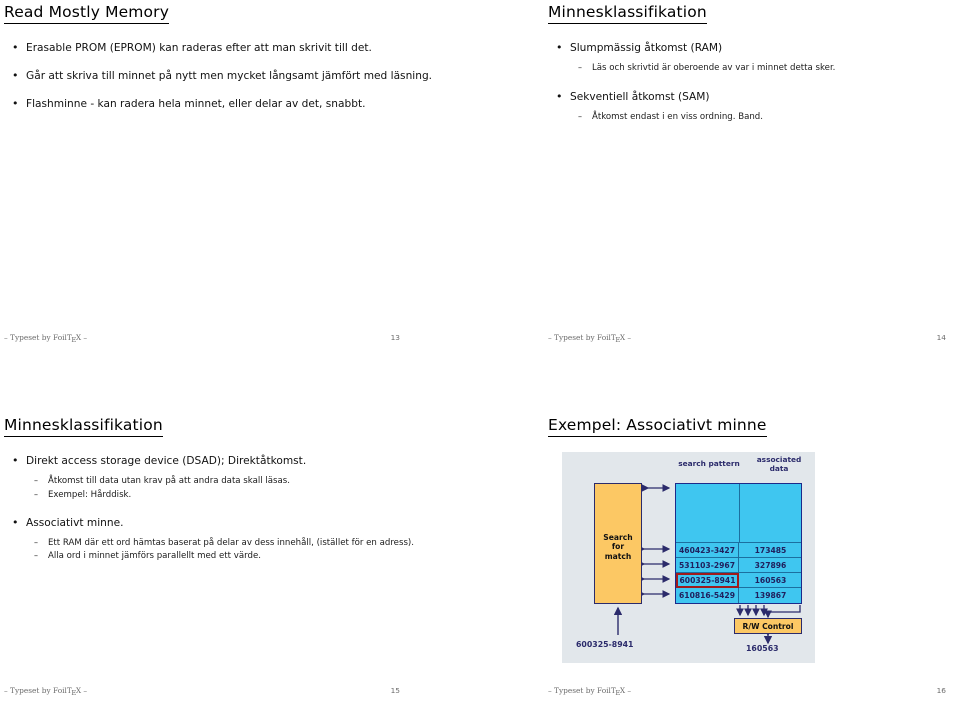 The height and width of the screenshot is (707, 960). I want to click on slide-content: Exempel: Associativt minne, so click(720, 395).